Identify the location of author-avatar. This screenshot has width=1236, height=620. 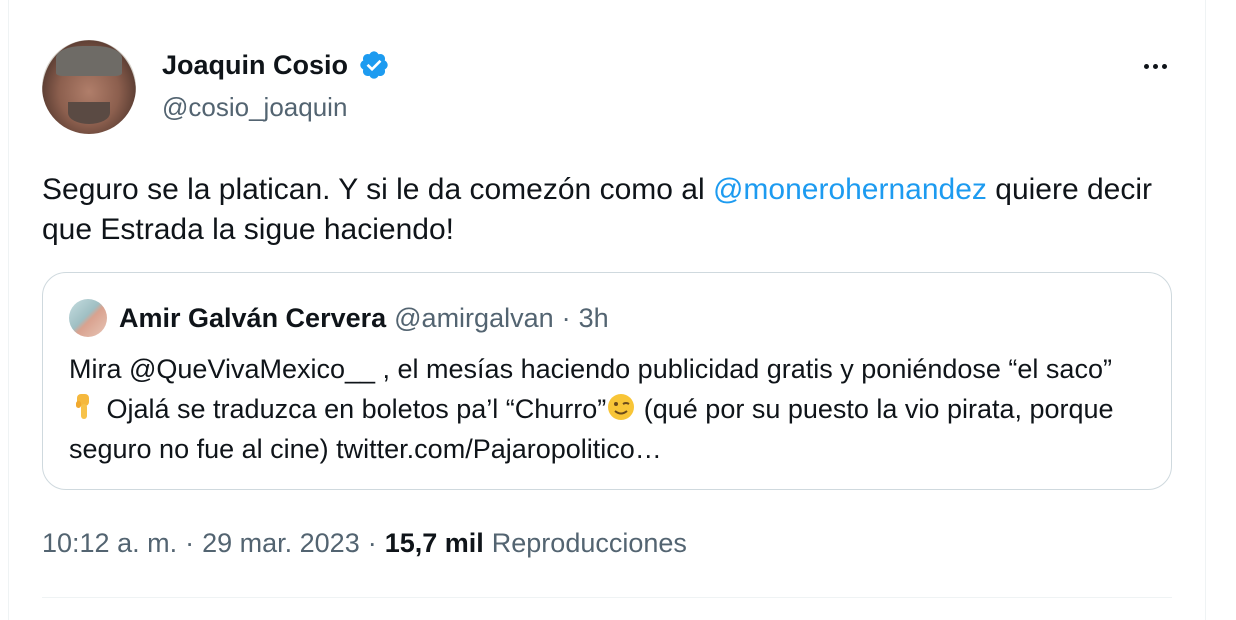
(89, 87).